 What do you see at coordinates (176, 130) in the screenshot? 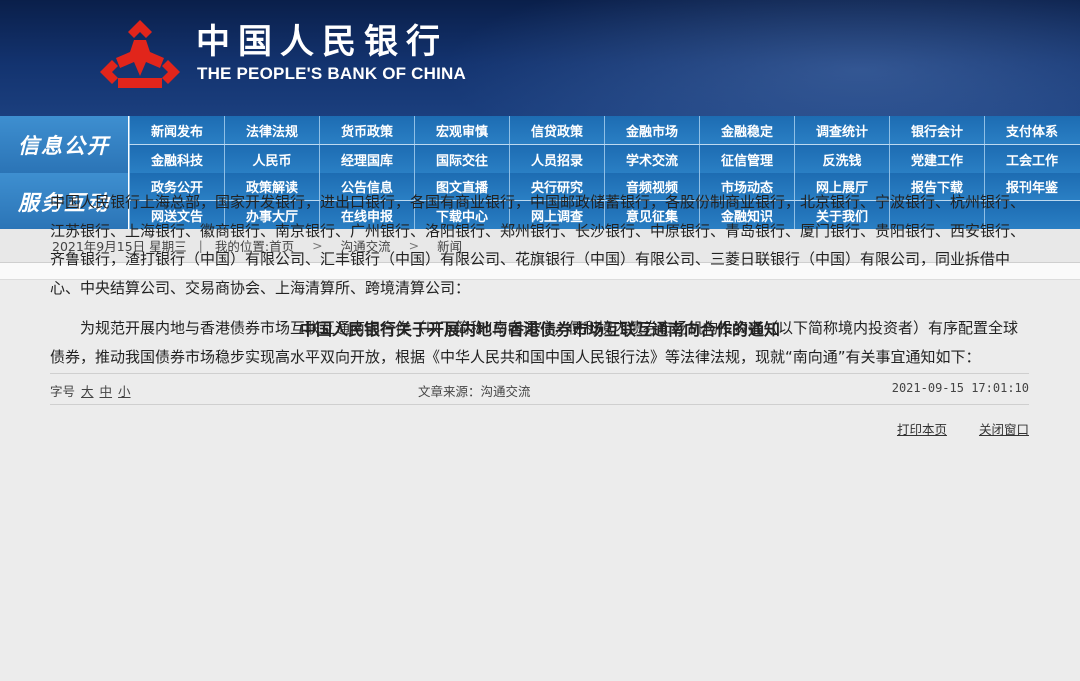
I see `nav-item: 新闻发布` at bounding box center [176, 130].